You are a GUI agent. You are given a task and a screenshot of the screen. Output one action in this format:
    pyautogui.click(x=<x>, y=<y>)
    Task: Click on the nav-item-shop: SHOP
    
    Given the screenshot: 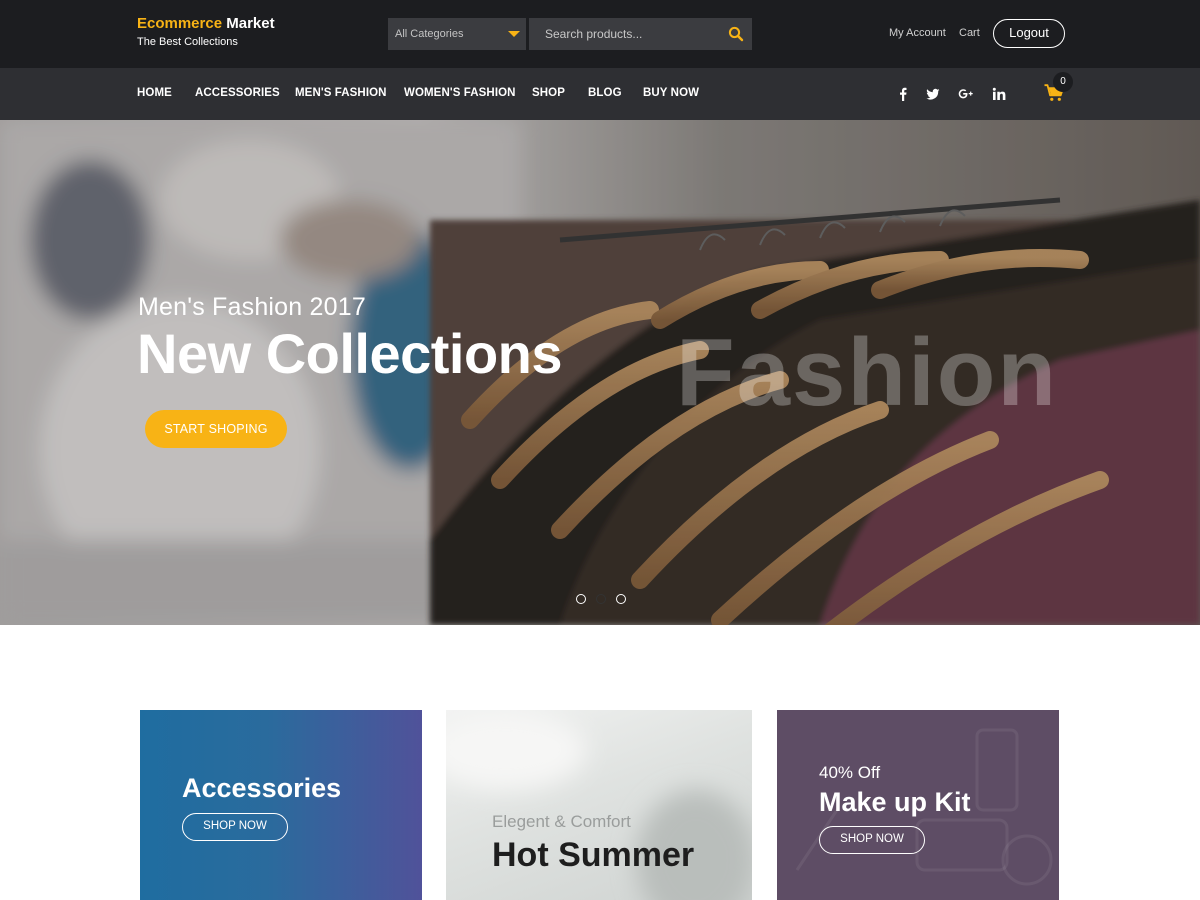 What is the action you would take?
    pyautogui.click(x=548, y=93)
    